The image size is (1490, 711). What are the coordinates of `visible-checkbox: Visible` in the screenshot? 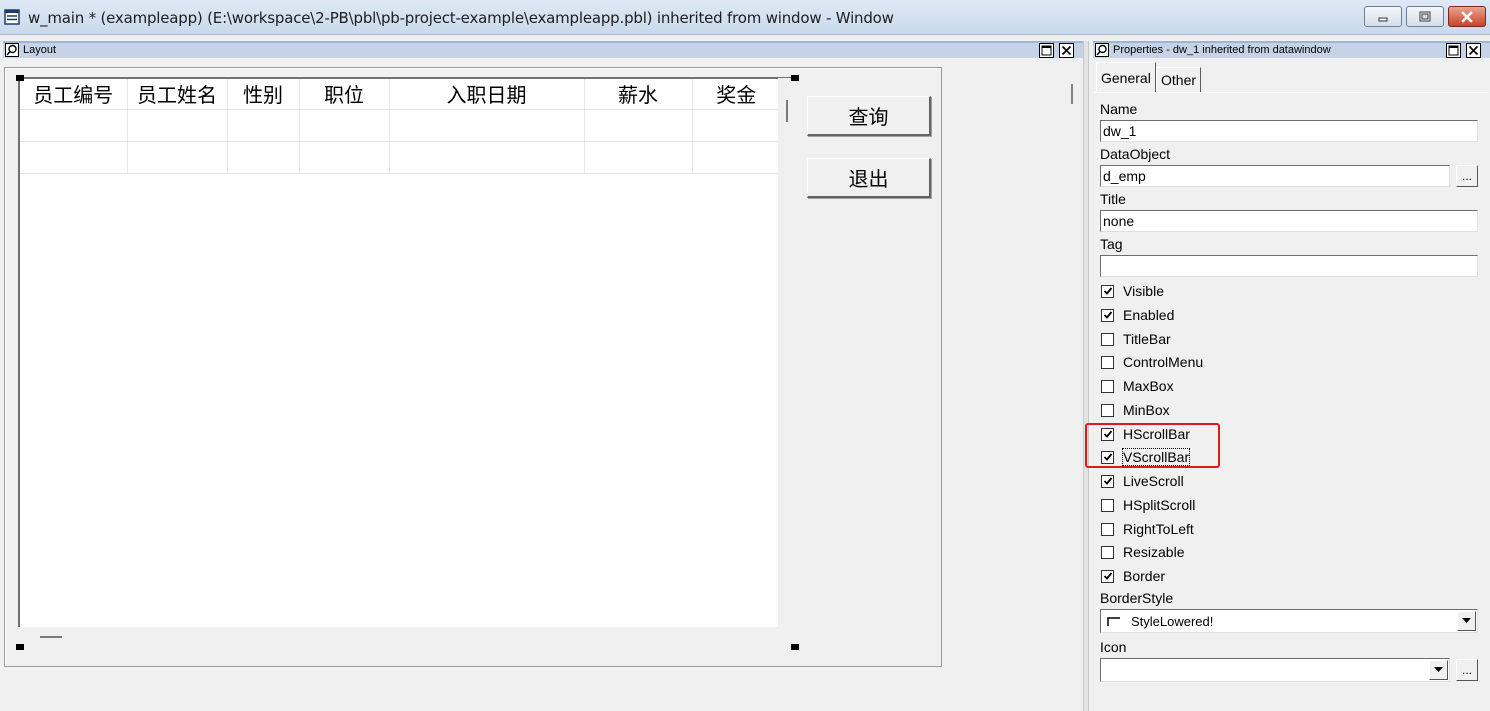 It's located at (1132, 291).